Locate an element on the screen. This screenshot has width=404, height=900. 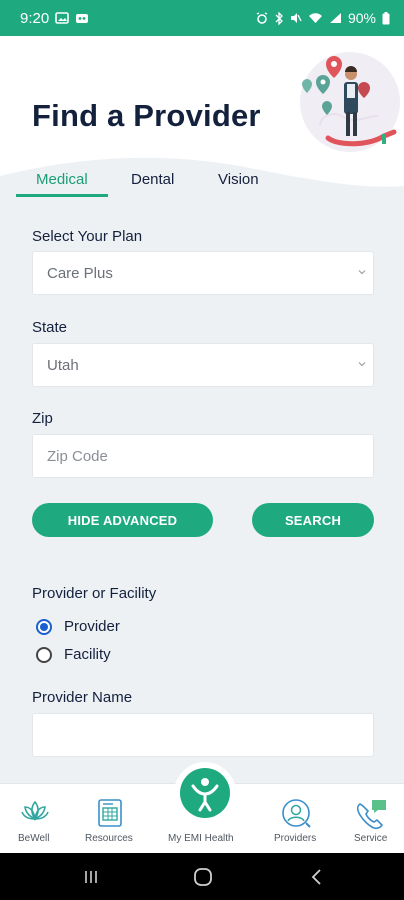
app-notification-icon is located at coordinates (82, 18).